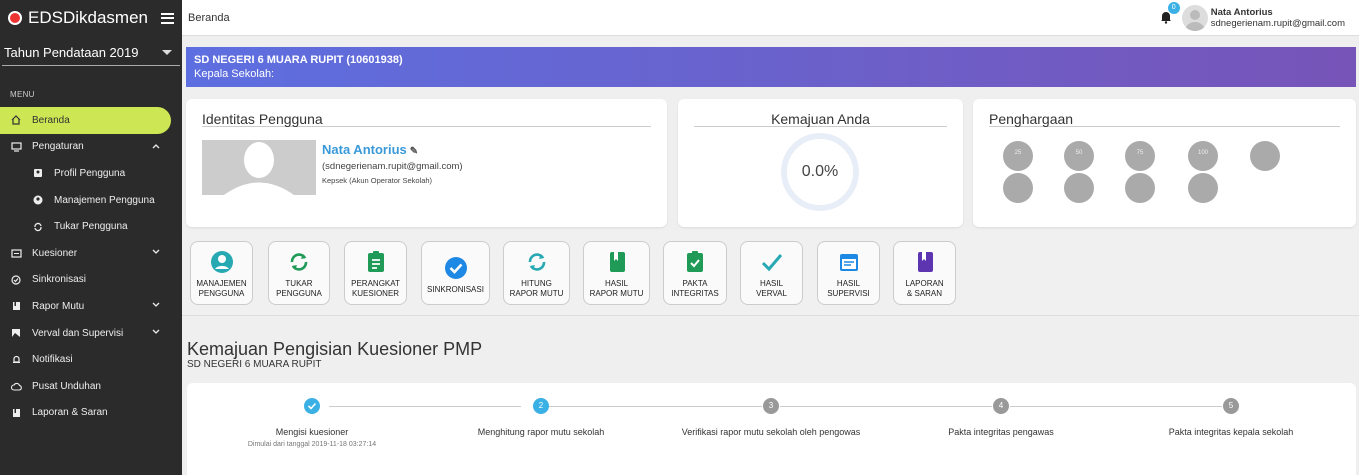 Image resolution: width=1359 pixels, height=475 pixels. I want to click on action-label: SINKRONISASI, so click(455, 289).